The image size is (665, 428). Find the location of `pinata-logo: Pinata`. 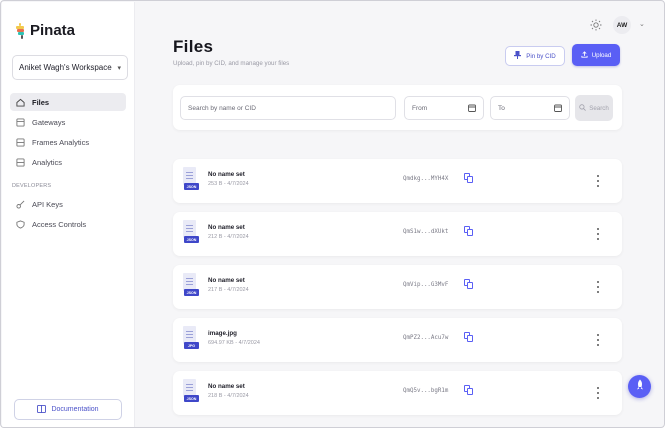

pinata-logo: Pinata is located at coordinates (45, 30).